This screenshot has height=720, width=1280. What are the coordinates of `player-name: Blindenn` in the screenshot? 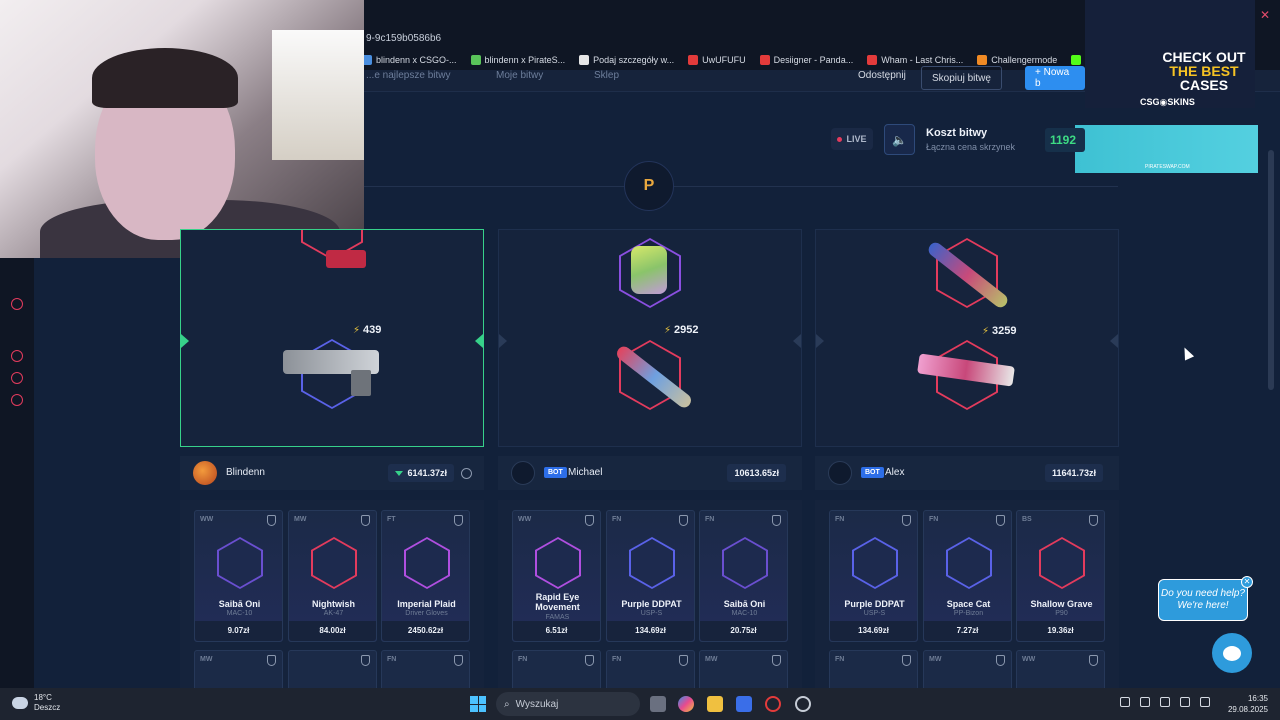 It's located at (245, 472).